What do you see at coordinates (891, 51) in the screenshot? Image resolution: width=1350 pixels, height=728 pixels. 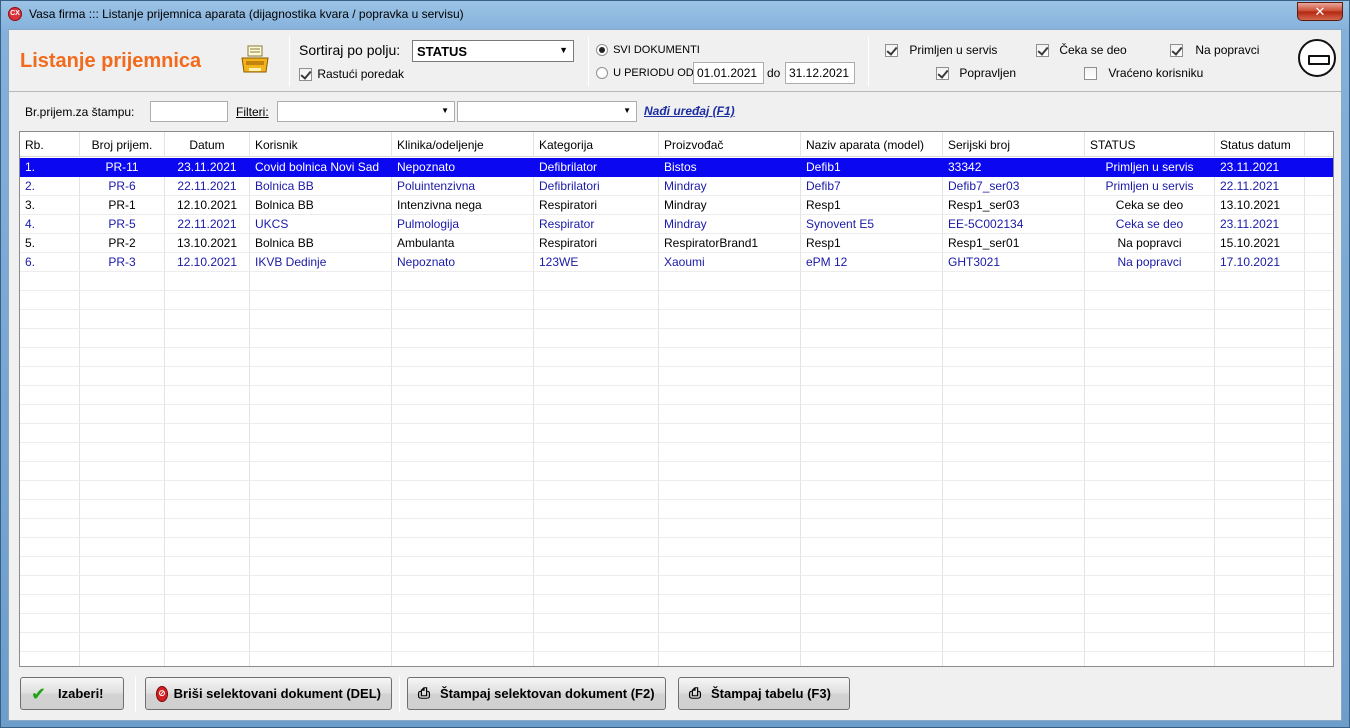 I see `primljen-checkbox` at bounding box center [891, 51].